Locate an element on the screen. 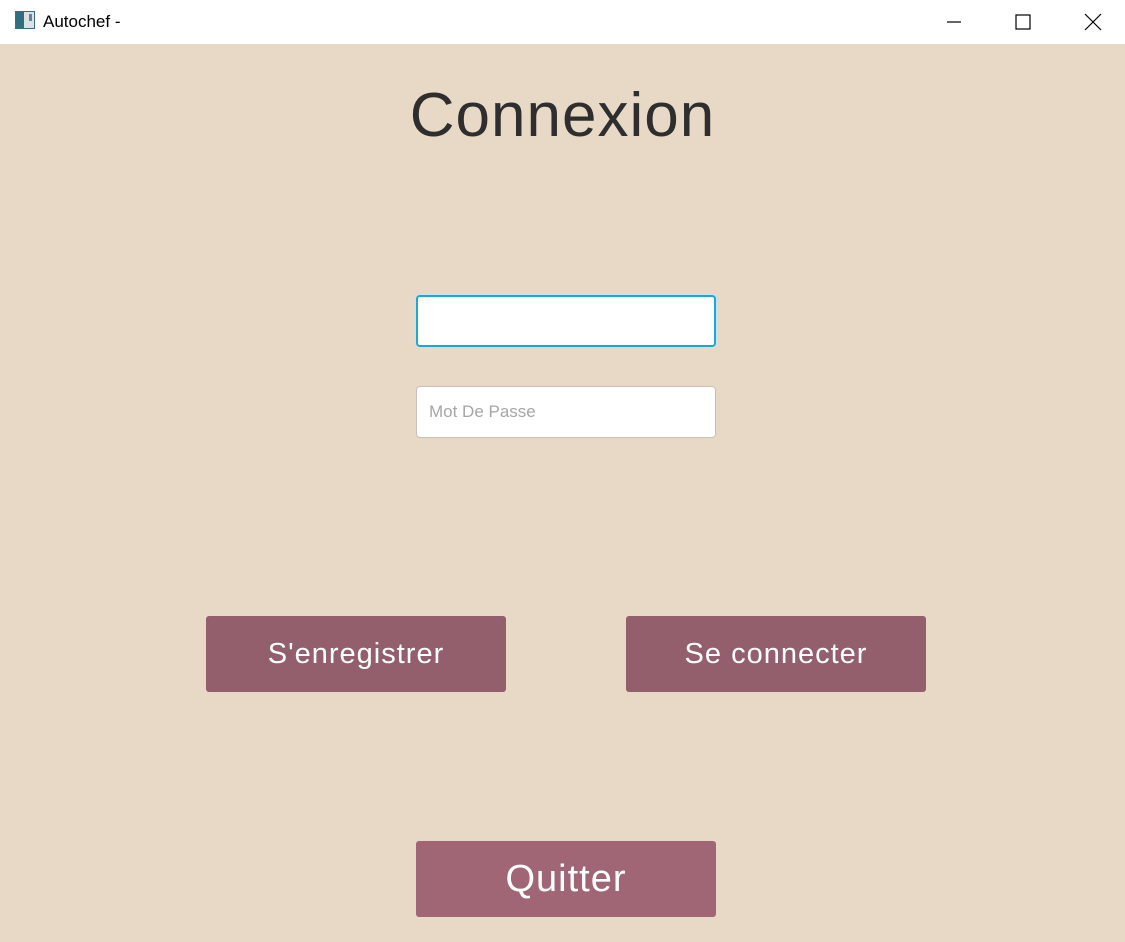 This screenshot has width=1125, height=942. maximize-icon is located at coordinates (1023, 22).